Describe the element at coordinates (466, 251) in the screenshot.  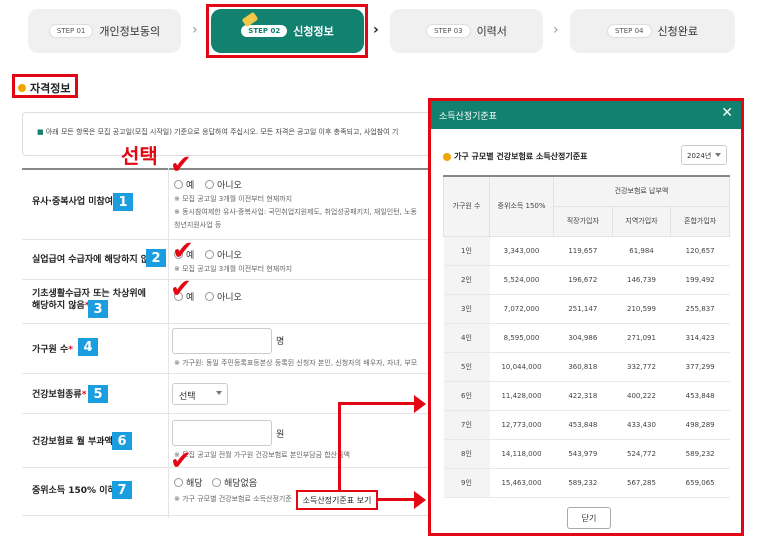
I see `table-cell: 1인` at that location.